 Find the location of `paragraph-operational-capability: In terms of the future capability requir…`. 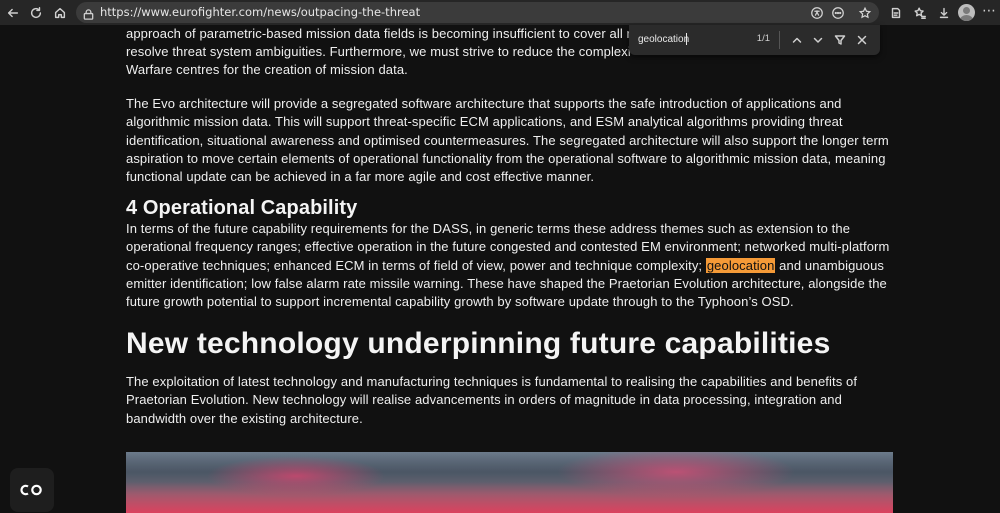

paragraph-operational-capability: In terms of the future capability requir… is located at coordinates (511, 265).